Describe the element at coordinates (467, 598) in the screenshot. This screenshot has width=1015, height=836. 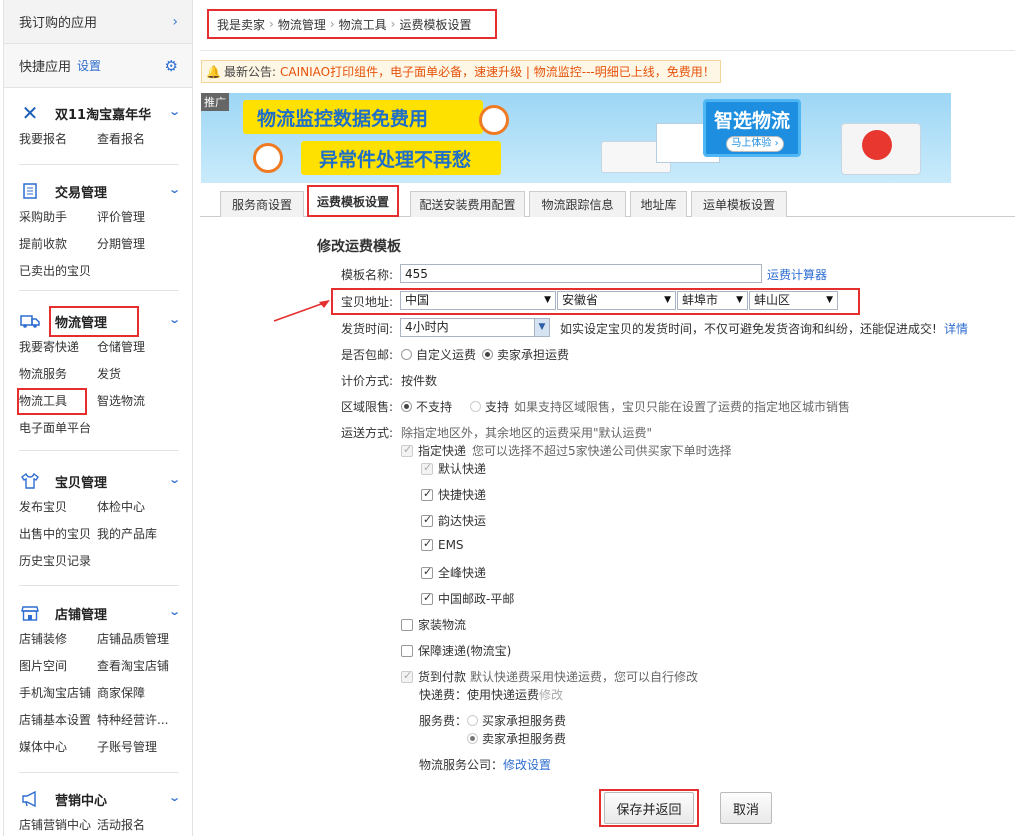
I see `express-company-item: 中国邮政-平邮` at that location.